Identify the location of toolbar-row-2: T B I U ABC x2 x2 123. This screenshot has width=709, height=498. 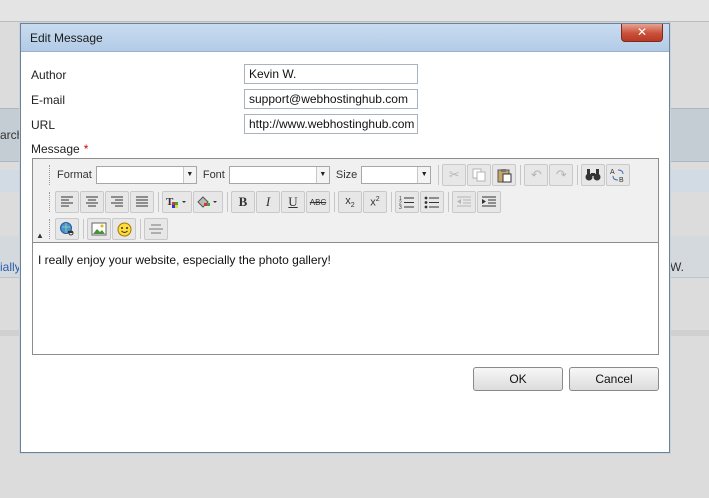
(275, 202).